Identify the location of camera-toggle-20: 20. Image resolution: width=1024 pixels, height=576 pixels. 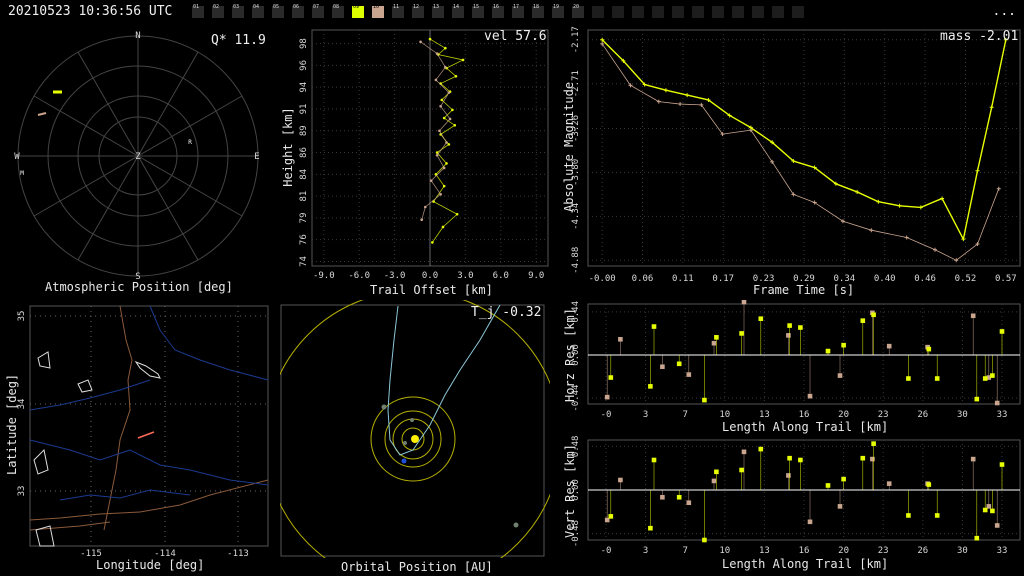
(578, 11).